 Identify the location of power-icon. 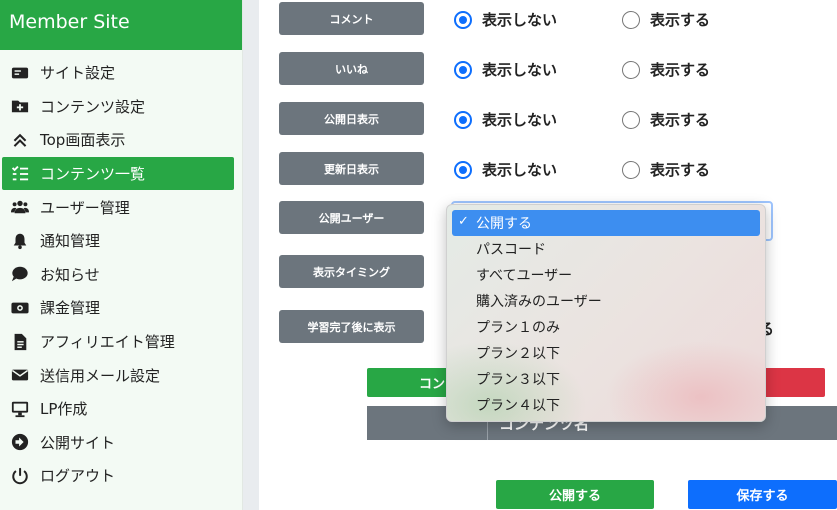
(19, 475).